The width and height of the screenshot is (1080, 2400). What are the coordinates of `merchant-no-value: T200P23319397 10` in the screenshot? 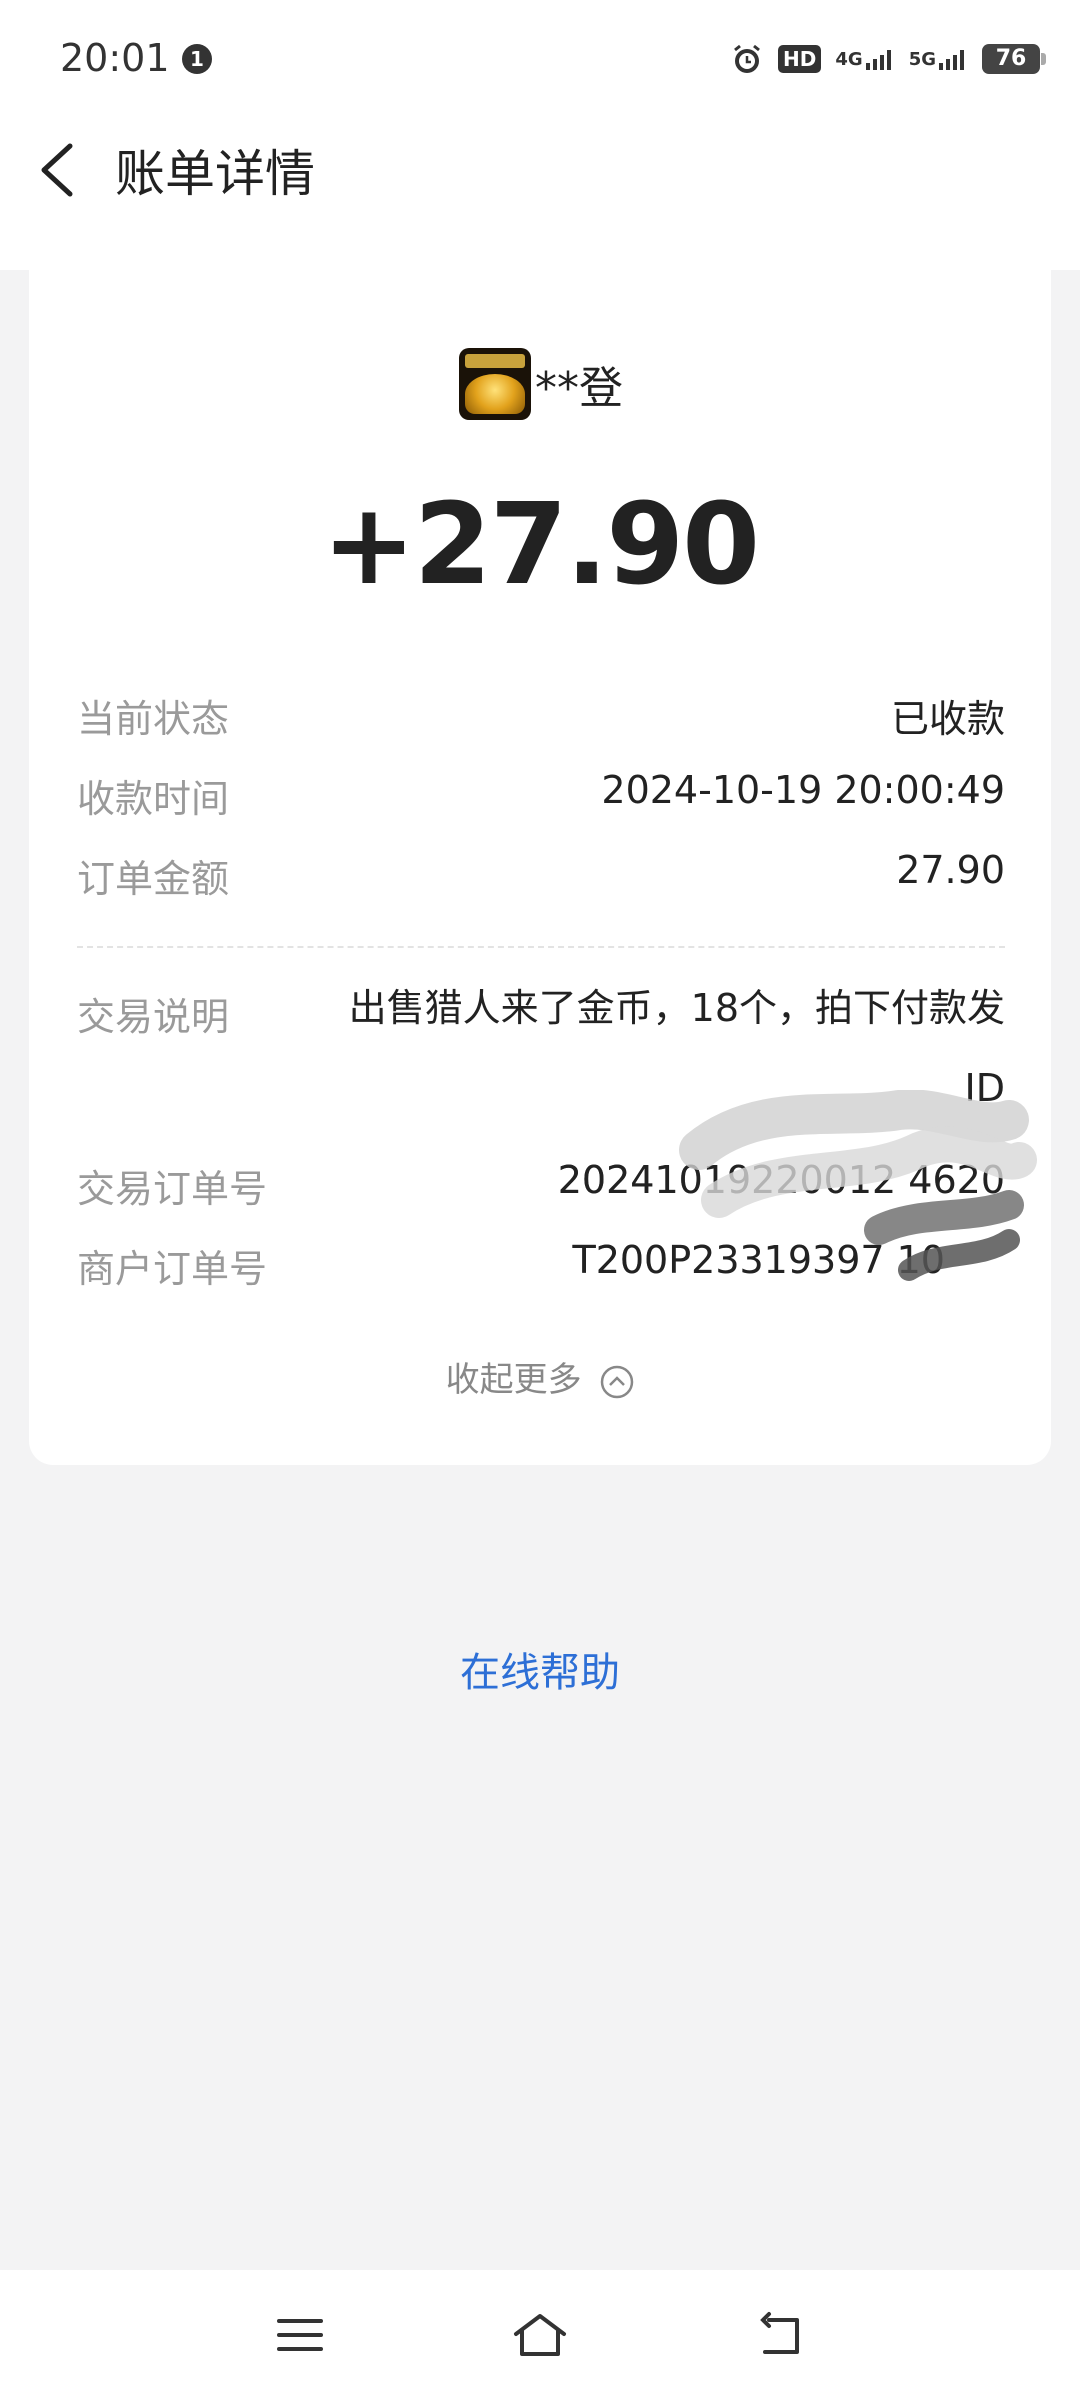 It's located at (758, 1260).